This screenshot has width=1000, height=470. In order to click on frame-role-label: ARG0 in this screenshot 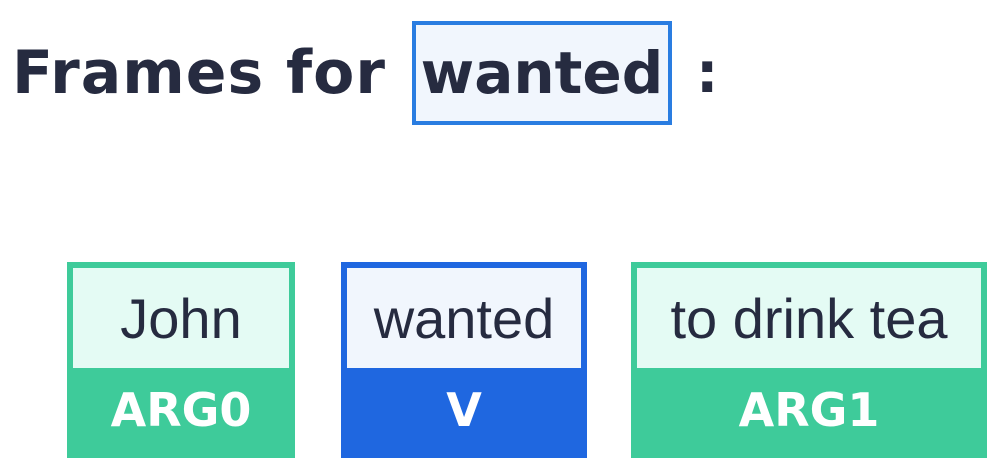, I will do `click(181, 410)`.